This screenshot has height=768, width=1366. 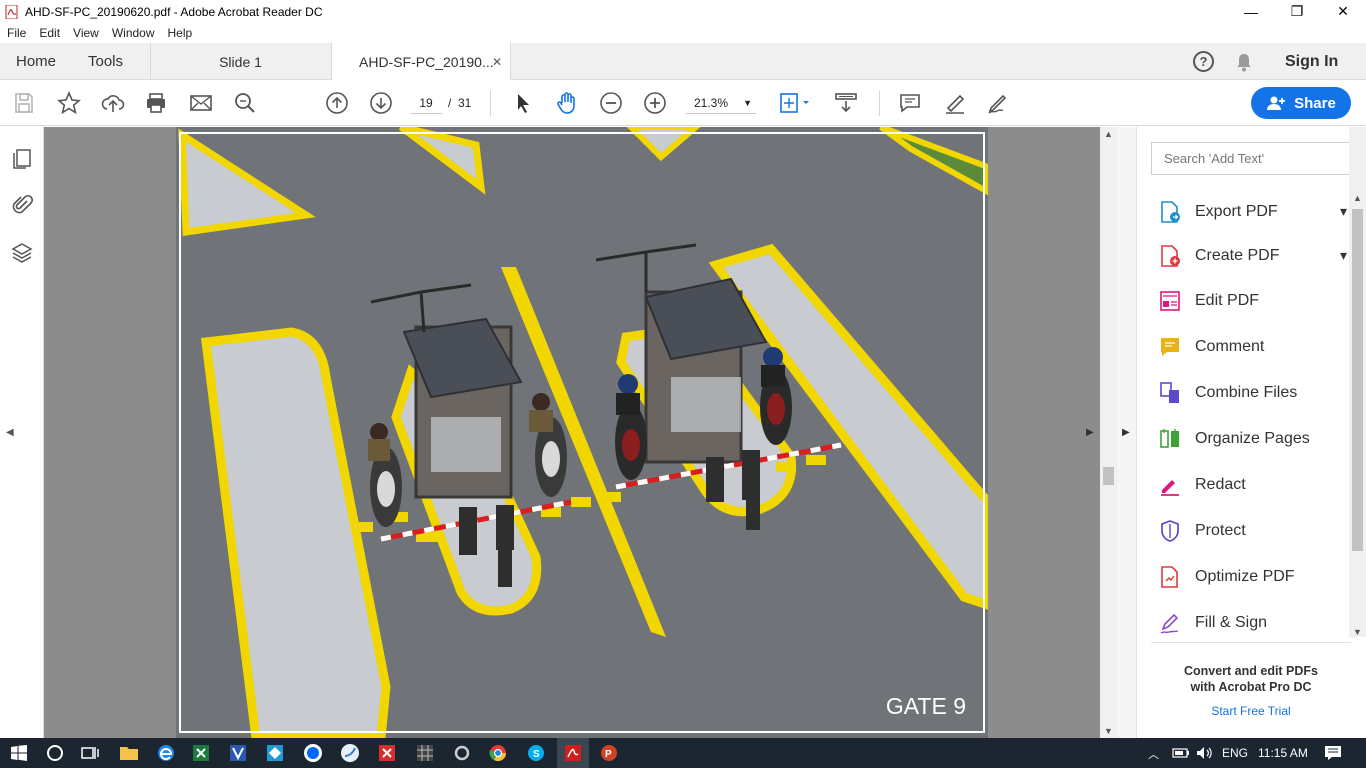 What do you see at coordinates (201, 753) in the screenshot?
I see `excel-icon` at bounding box center [201, 753].